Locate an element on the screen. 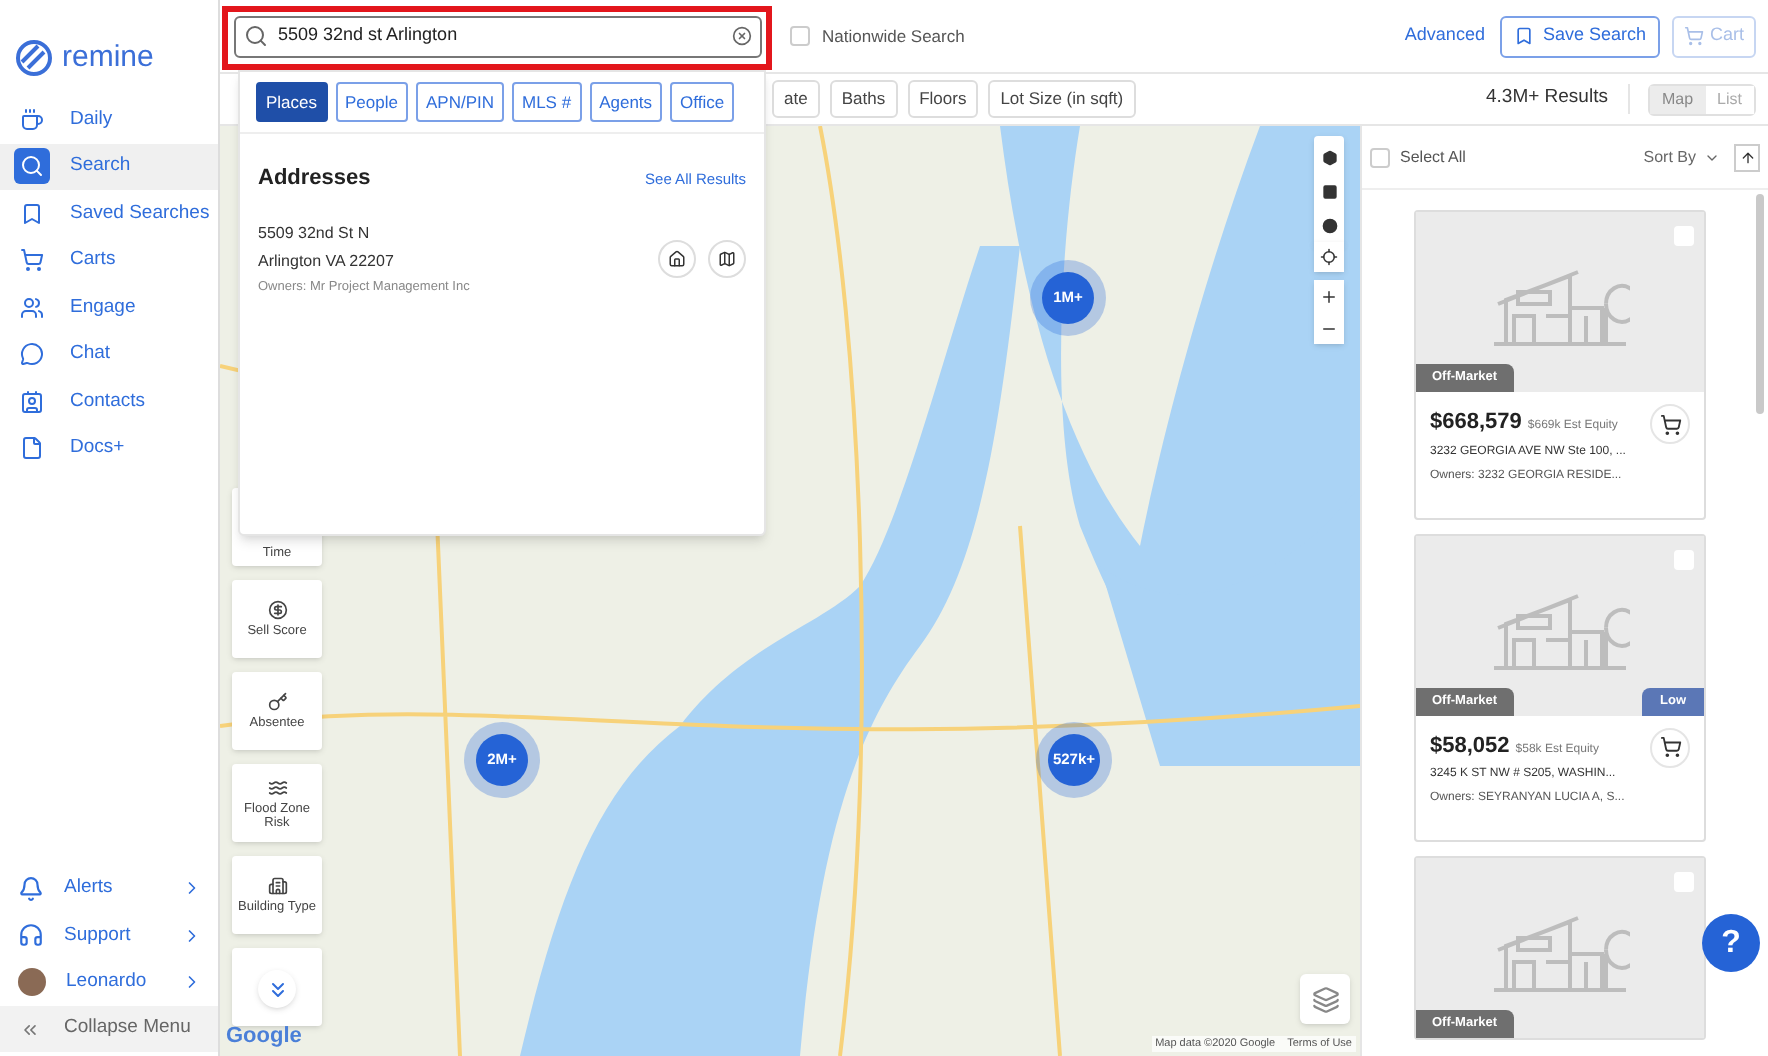 The width and height of the screenshot is (1768, 1056). nationwide-checkbox is located at coordinates (800, 36).